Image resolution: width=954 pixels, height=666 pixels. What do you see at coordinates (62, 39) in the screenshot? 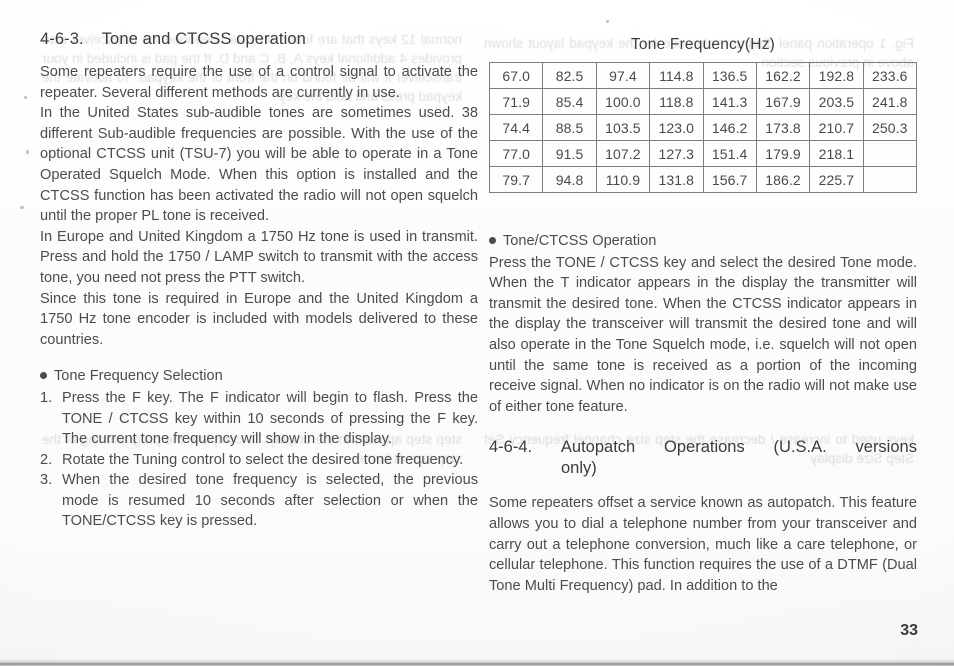
I see `section-number: 4-6-3.` at bounding box center [62, 39].